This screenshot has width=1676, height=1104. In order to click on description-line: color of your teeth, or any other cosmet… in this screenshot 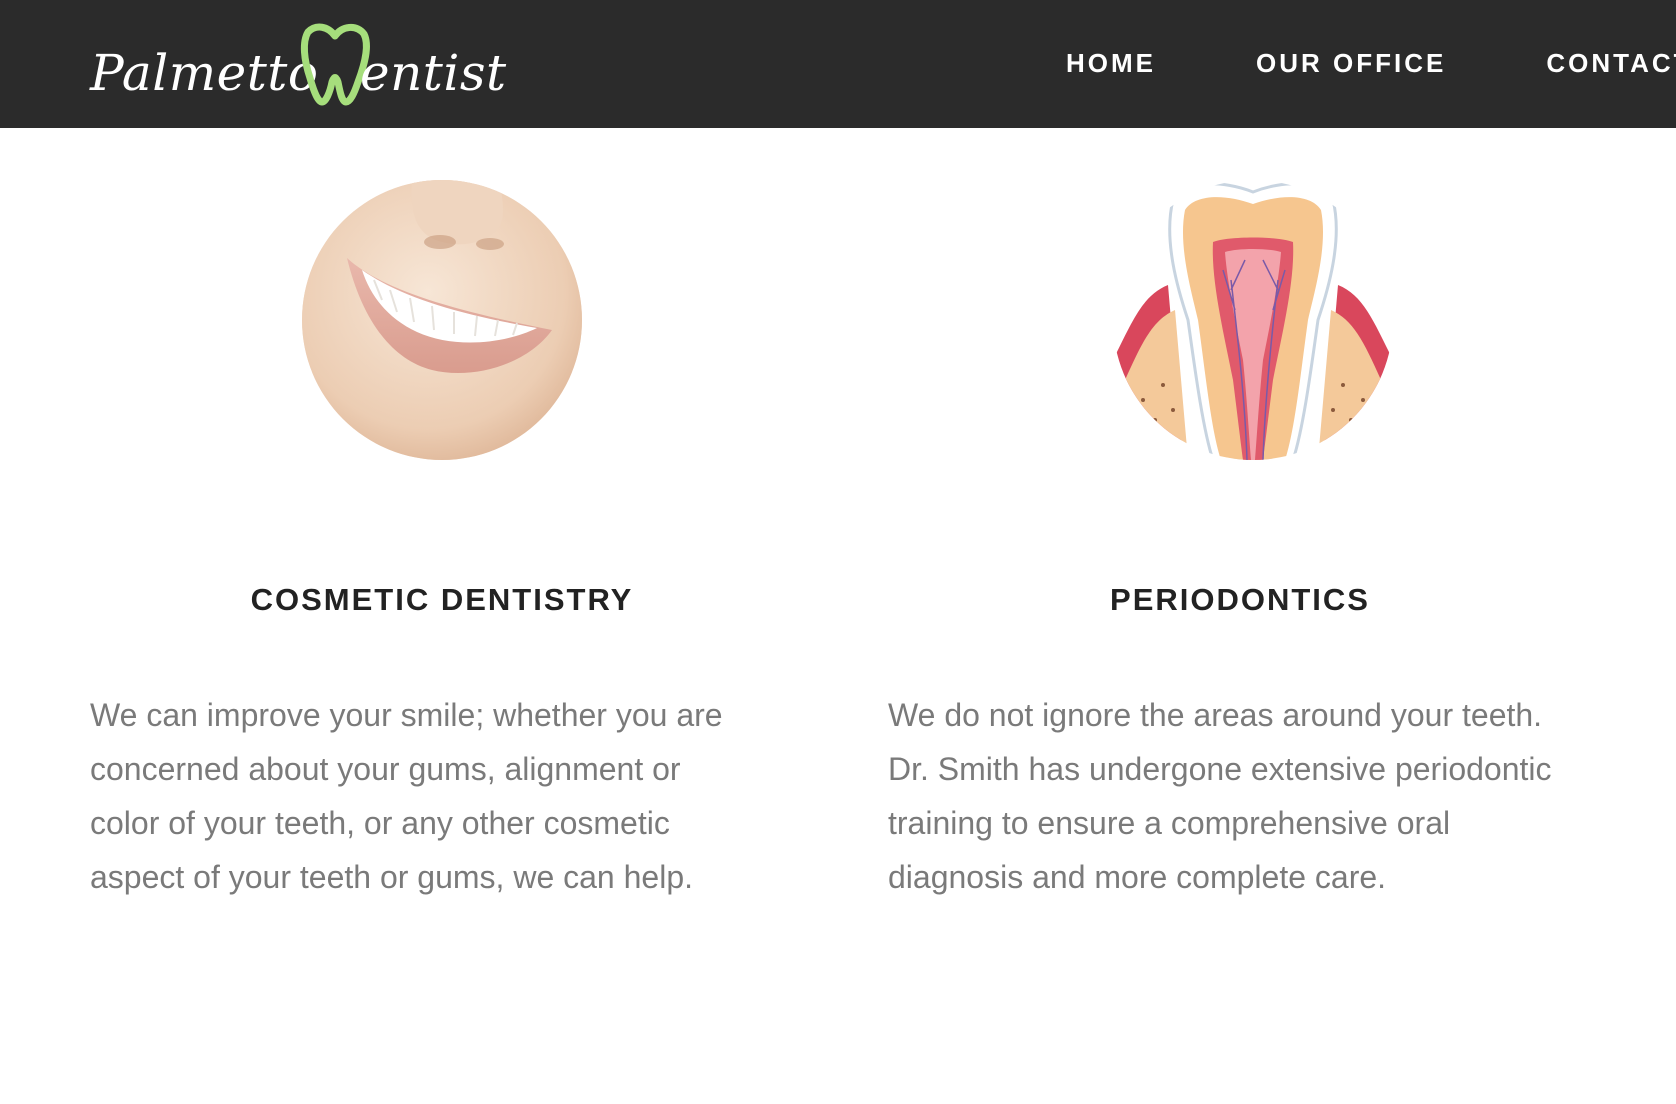, I will do `click(380, 823)`.